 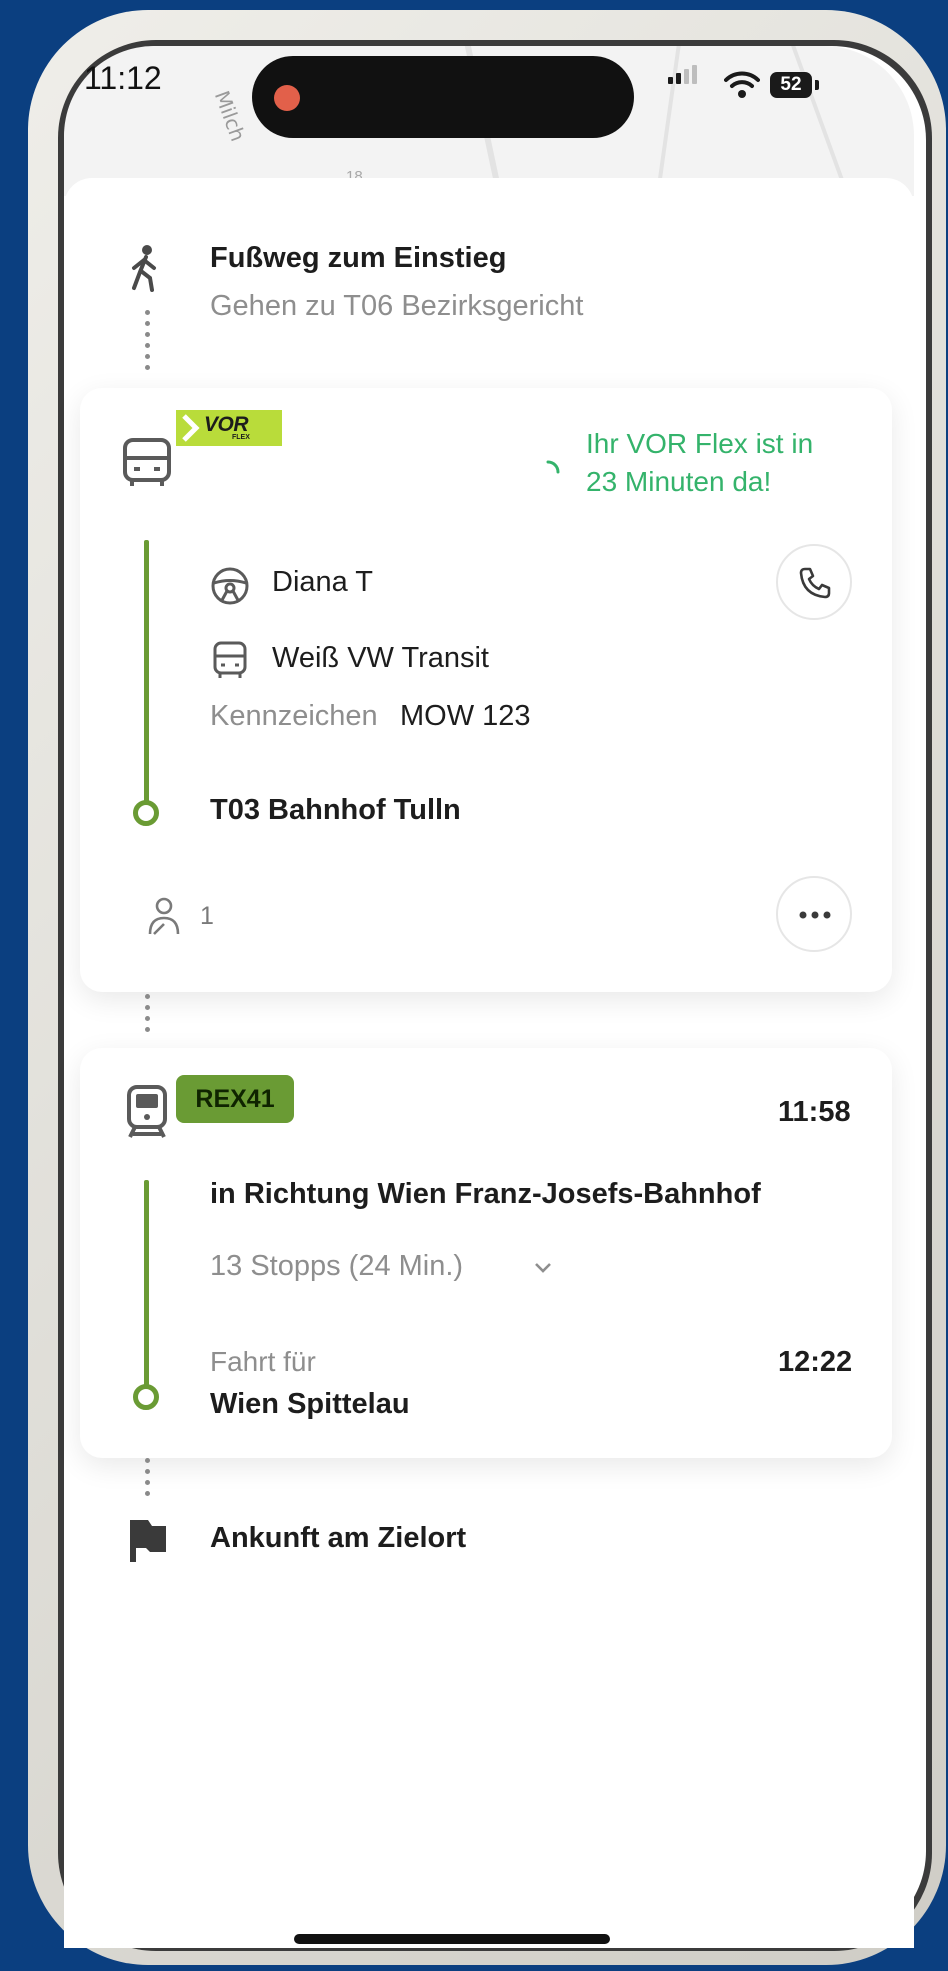 I want to click on train-direction: in Richtung Wien Franz-Josefs-Bahnhof, so click(x=485, y=1194).